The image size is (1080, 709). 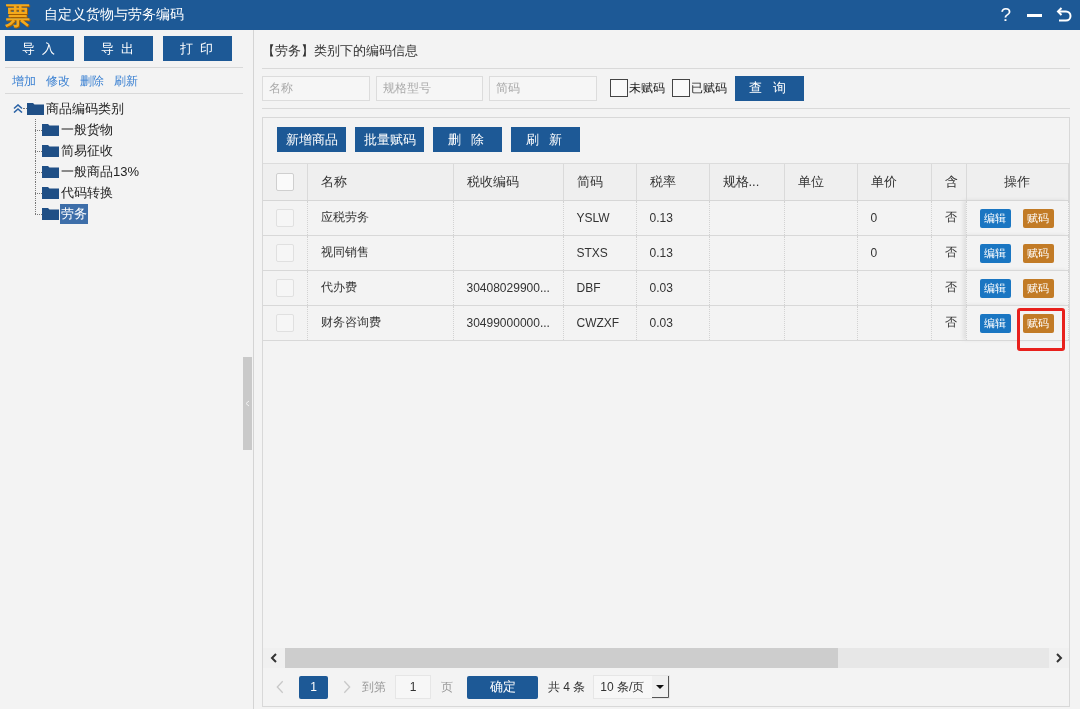 I want to click on filter-field: 名称, so click(x=316, y=88).